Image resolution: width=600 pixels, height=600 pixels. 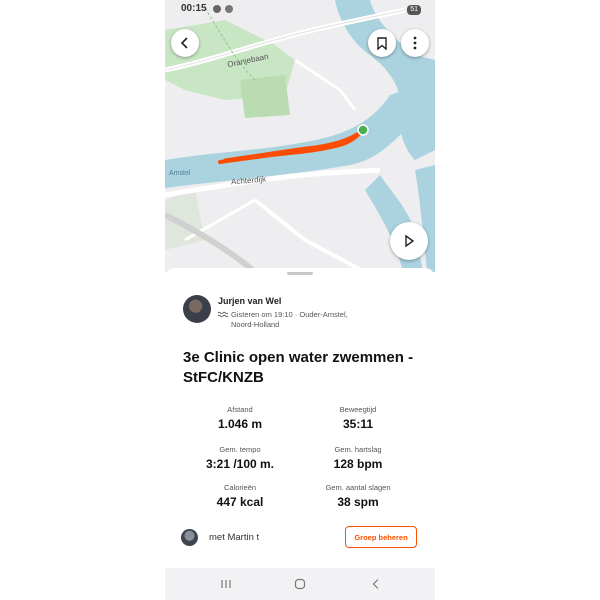 What do you see at coordinates (358, 487) in the screenshot?
I see `stat-label: Gem. aantal slagen` at bounding box center [358, 487].